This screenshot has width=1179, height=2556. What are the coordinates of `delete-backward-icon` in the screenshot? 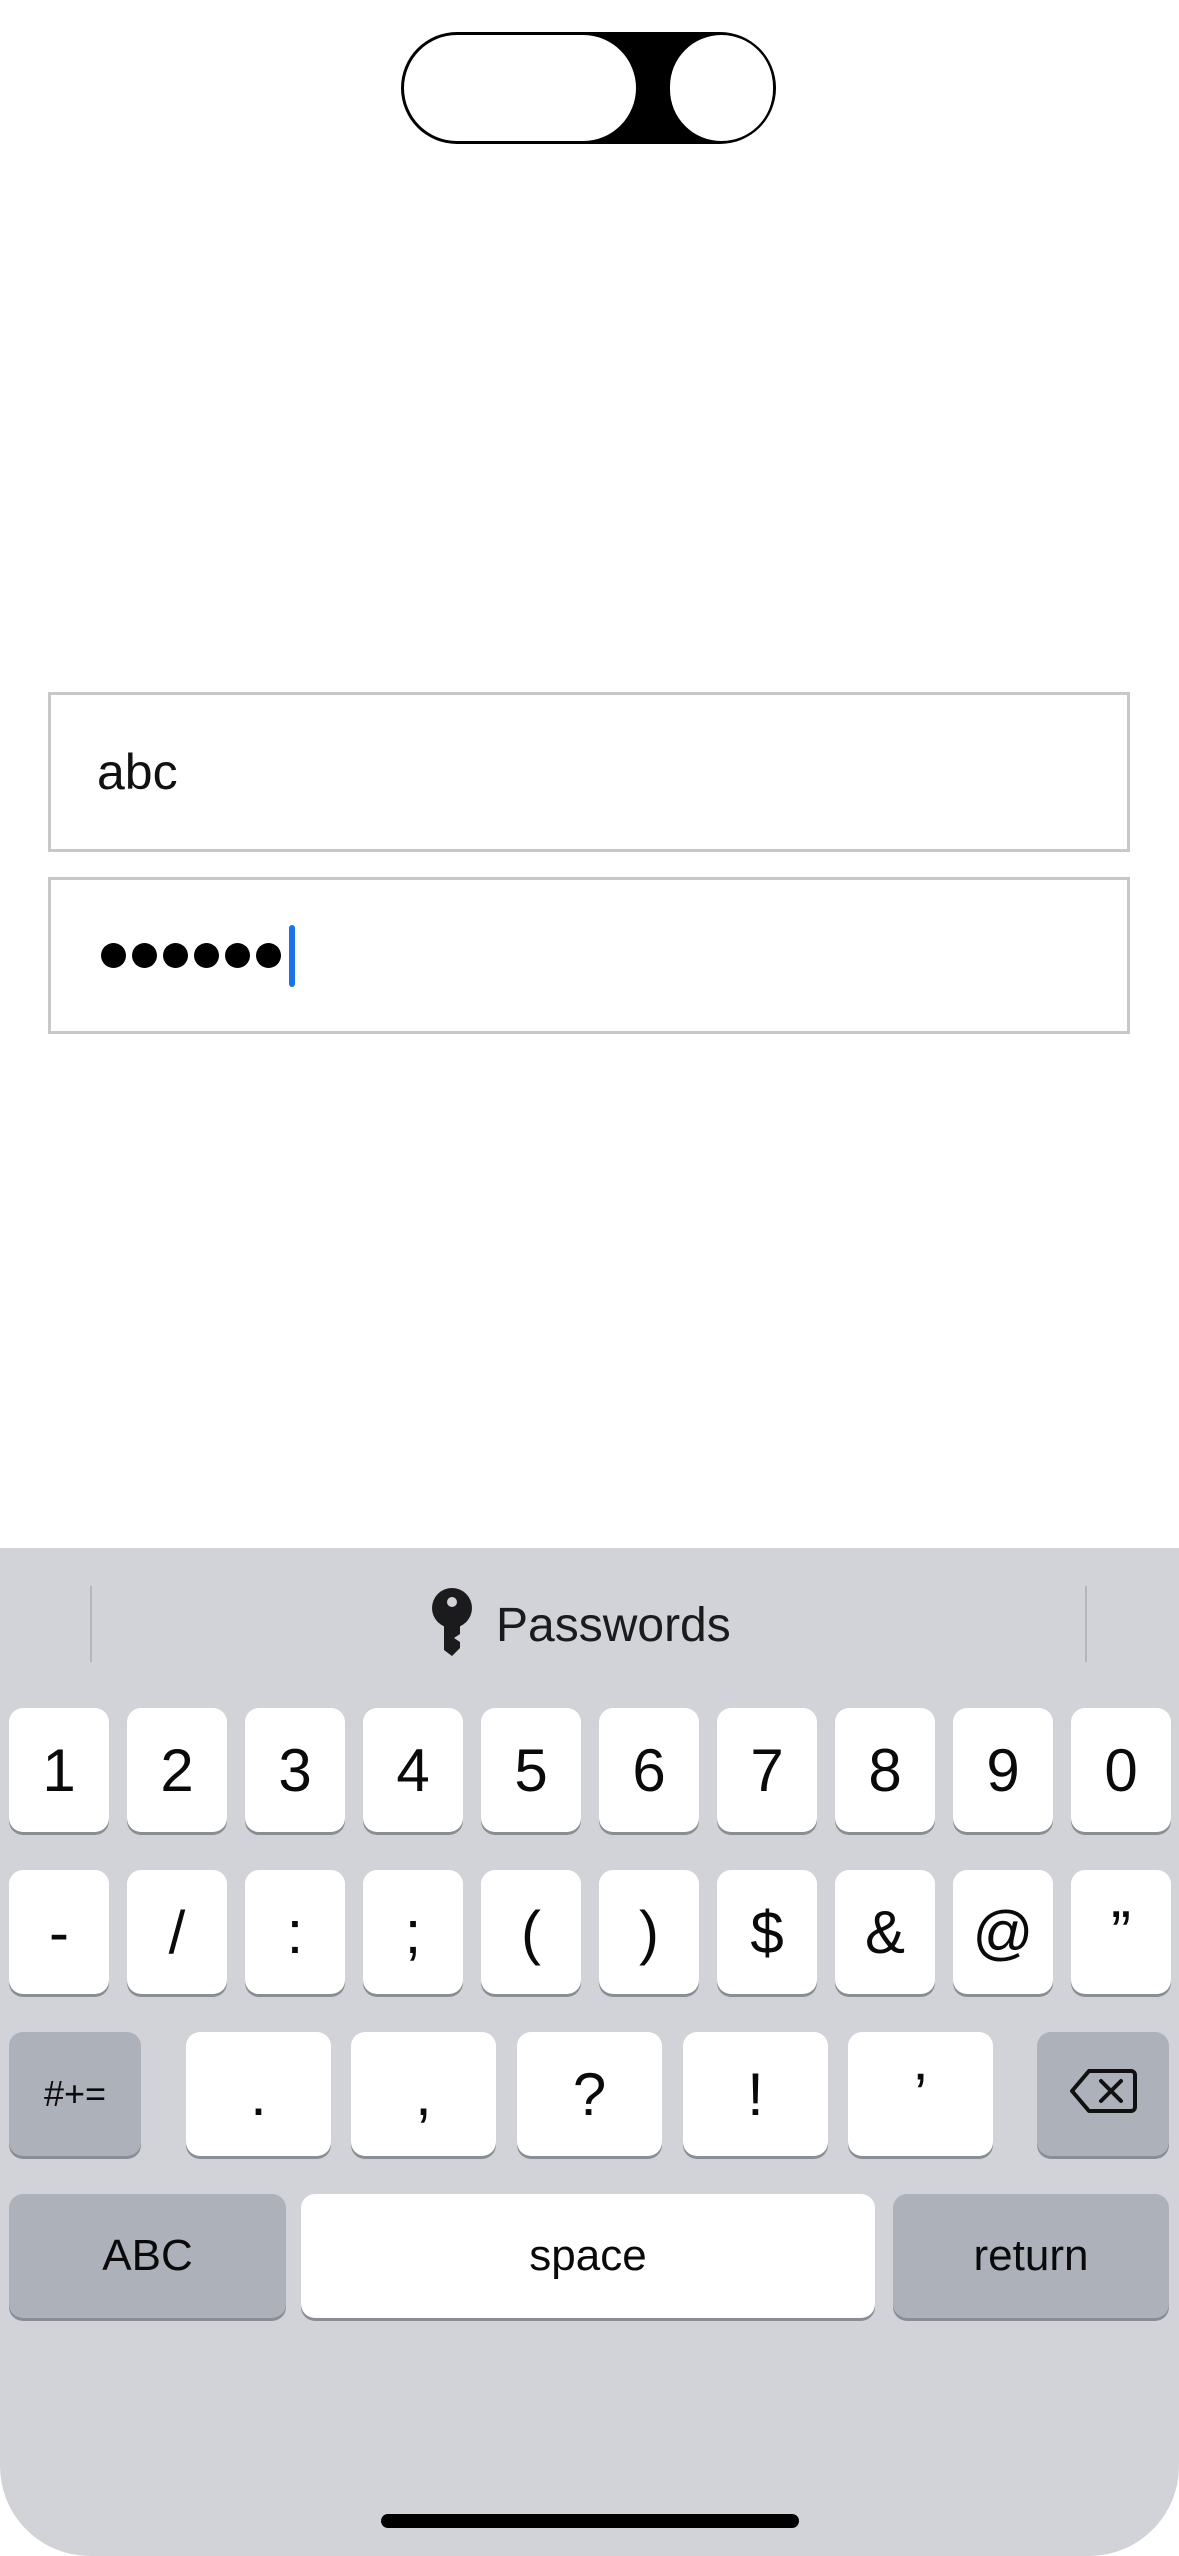 It's located at (1103, 2094).